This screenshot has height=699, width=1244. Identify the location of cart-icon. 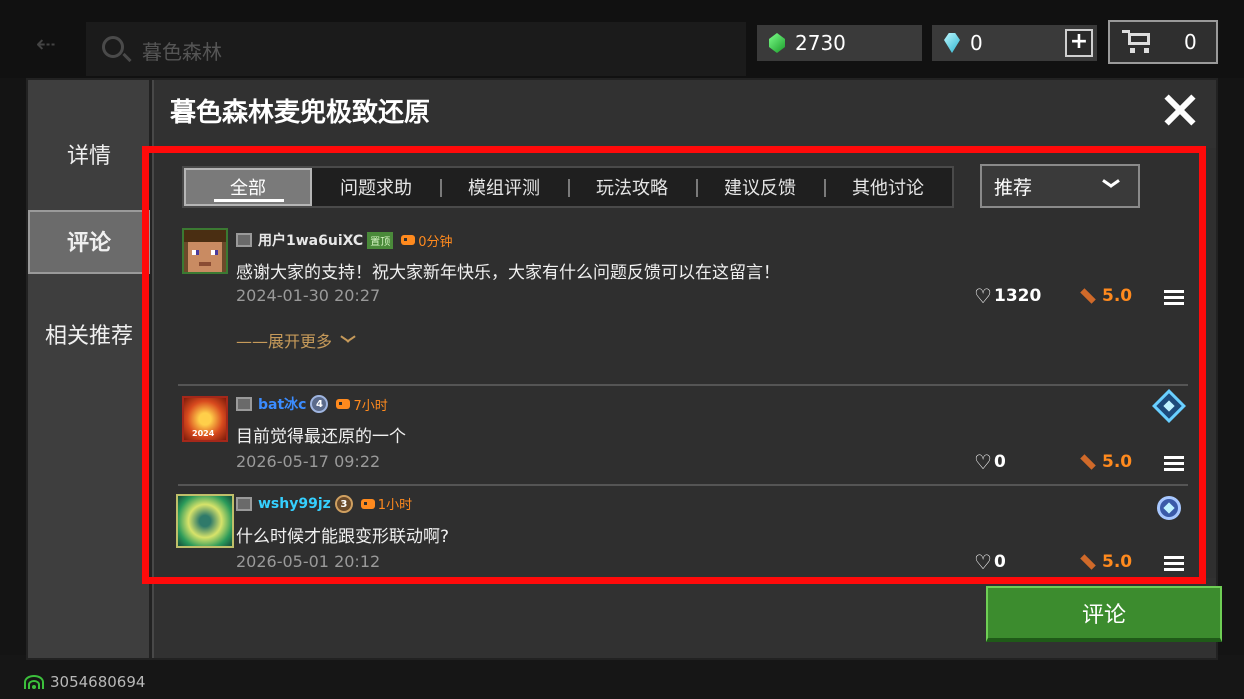
(1138, 42).